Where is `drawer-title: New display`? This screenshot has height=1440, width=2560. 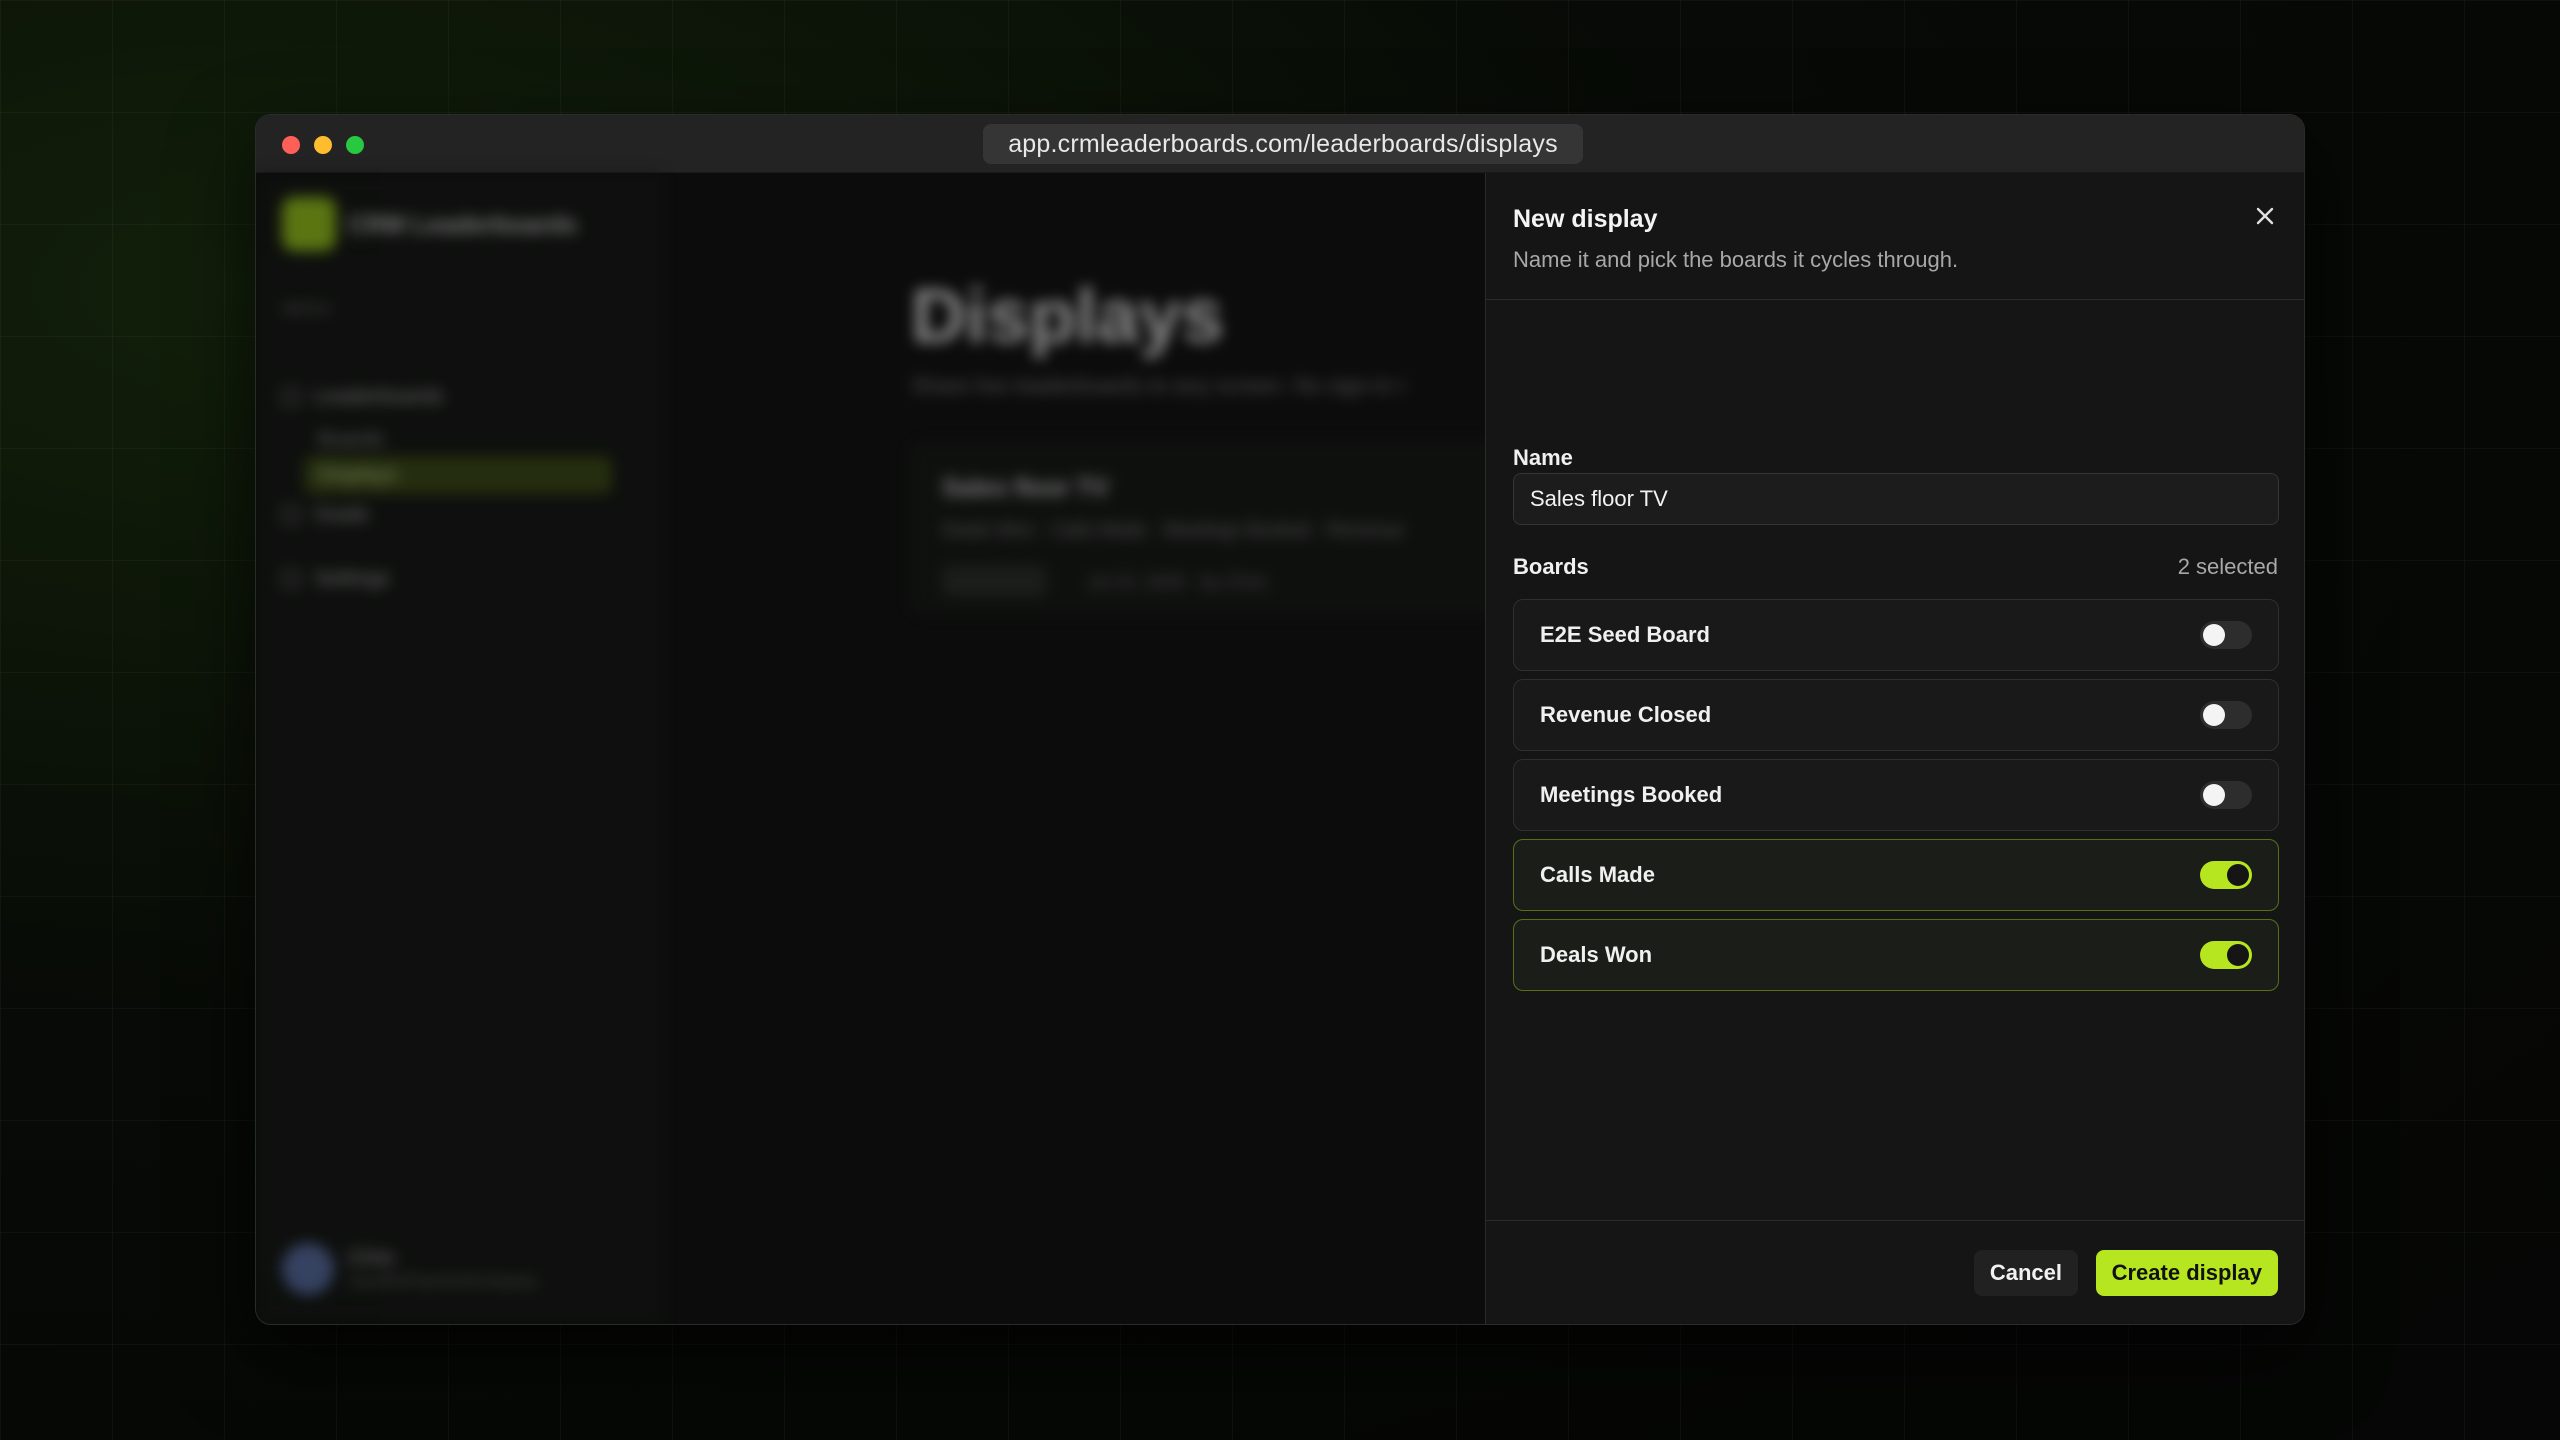 drawer-title: New display is located at coordinates (1585, 219).